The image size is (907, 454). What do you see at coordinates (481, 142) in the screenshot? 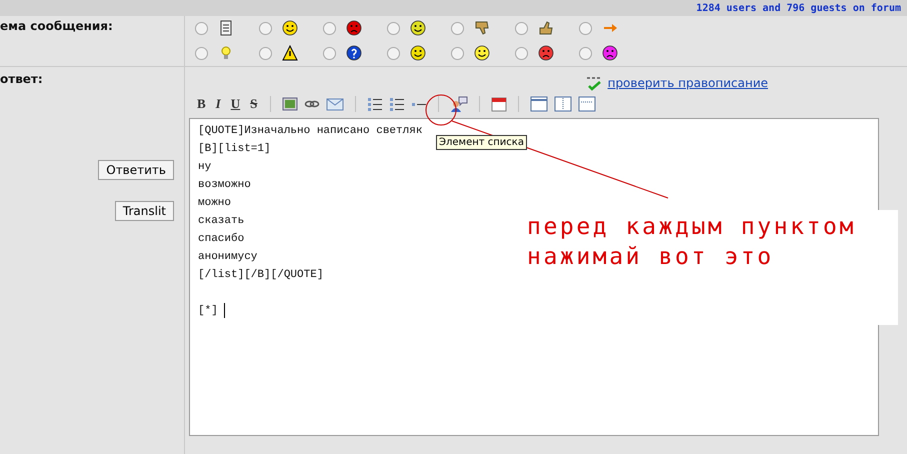
I see `tooltip: Элемент списка` at bounding box center [481, 142].